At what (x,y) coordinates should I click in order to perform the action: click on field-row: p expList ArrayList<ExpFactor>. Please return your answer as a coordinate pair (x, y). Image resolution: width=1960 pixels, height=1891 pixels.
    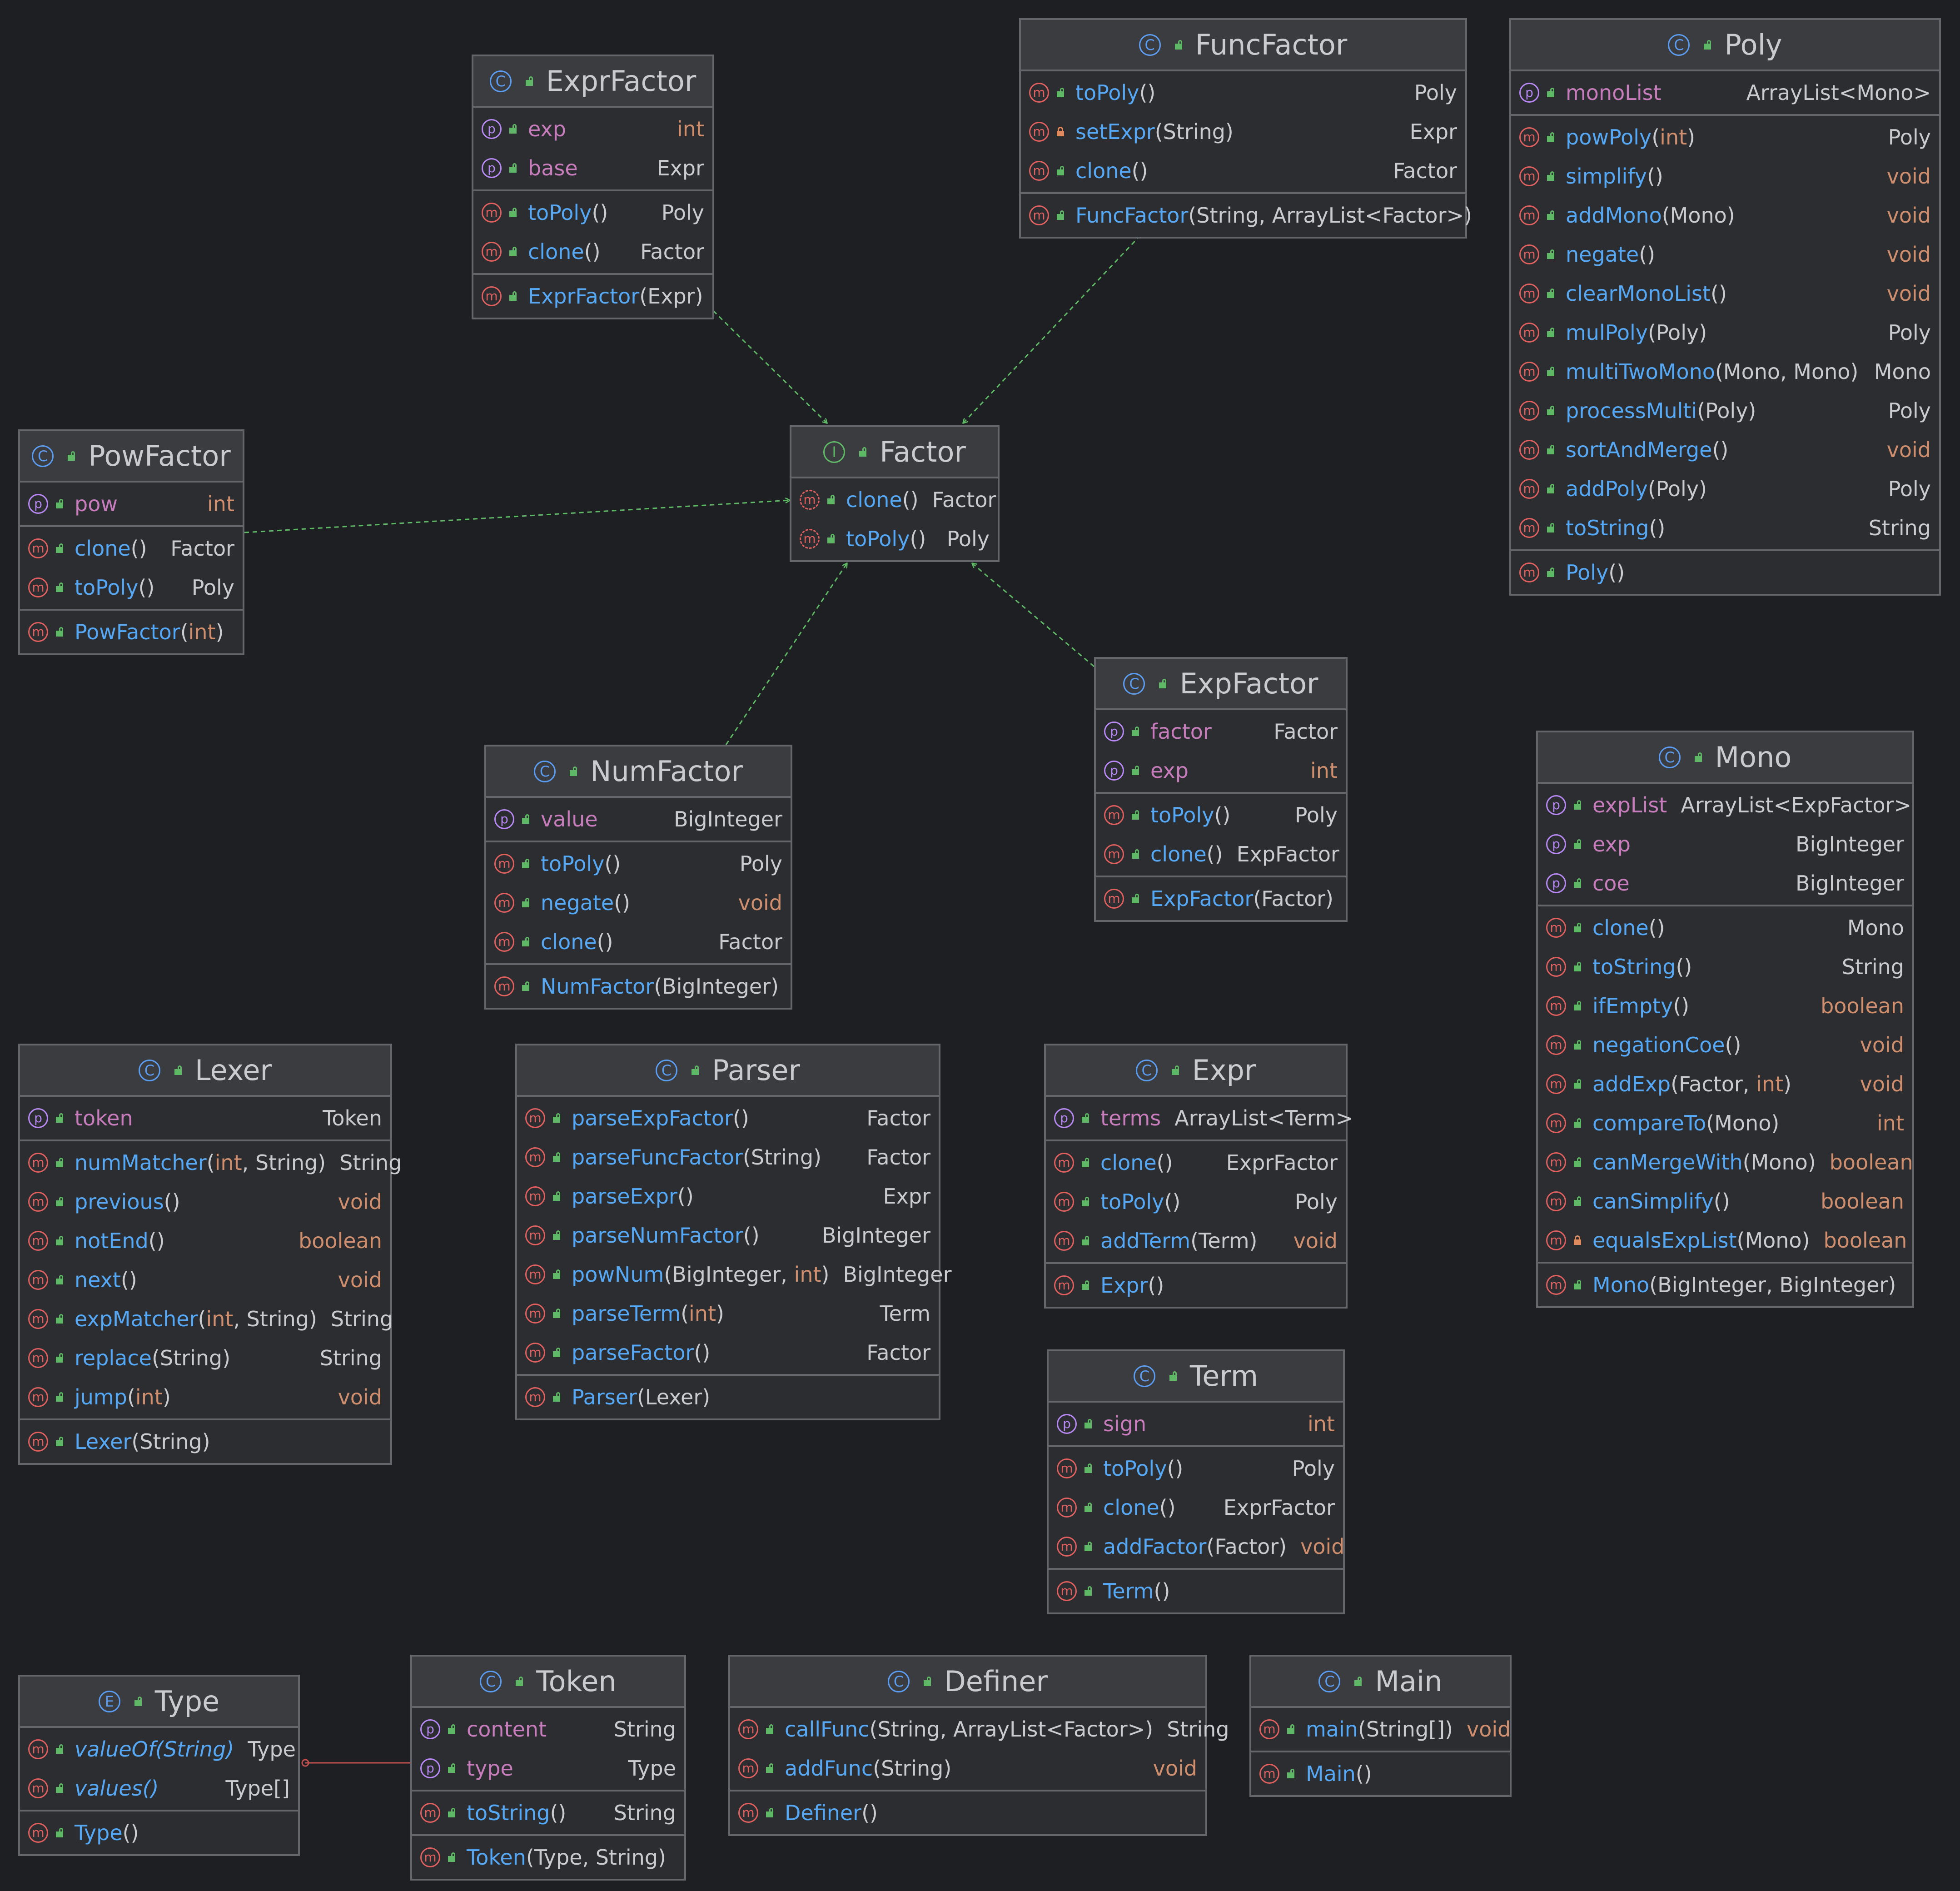
    Looking at the image, I should click on (1725, 805).